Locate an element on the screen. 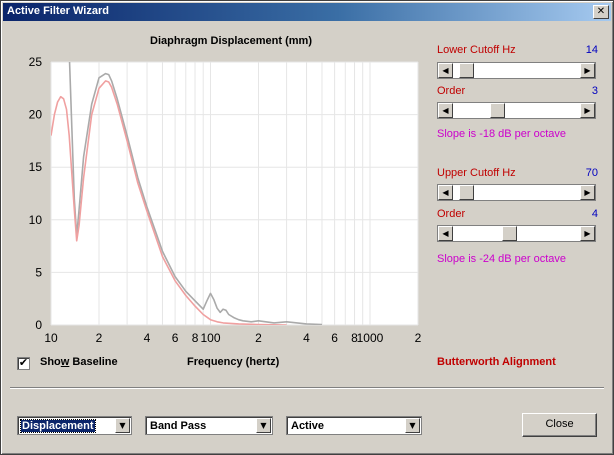 This screenshot has height=455, width=614. lower-cutoff-slider: ◀ ▶ is located at coordinates (516, 70).